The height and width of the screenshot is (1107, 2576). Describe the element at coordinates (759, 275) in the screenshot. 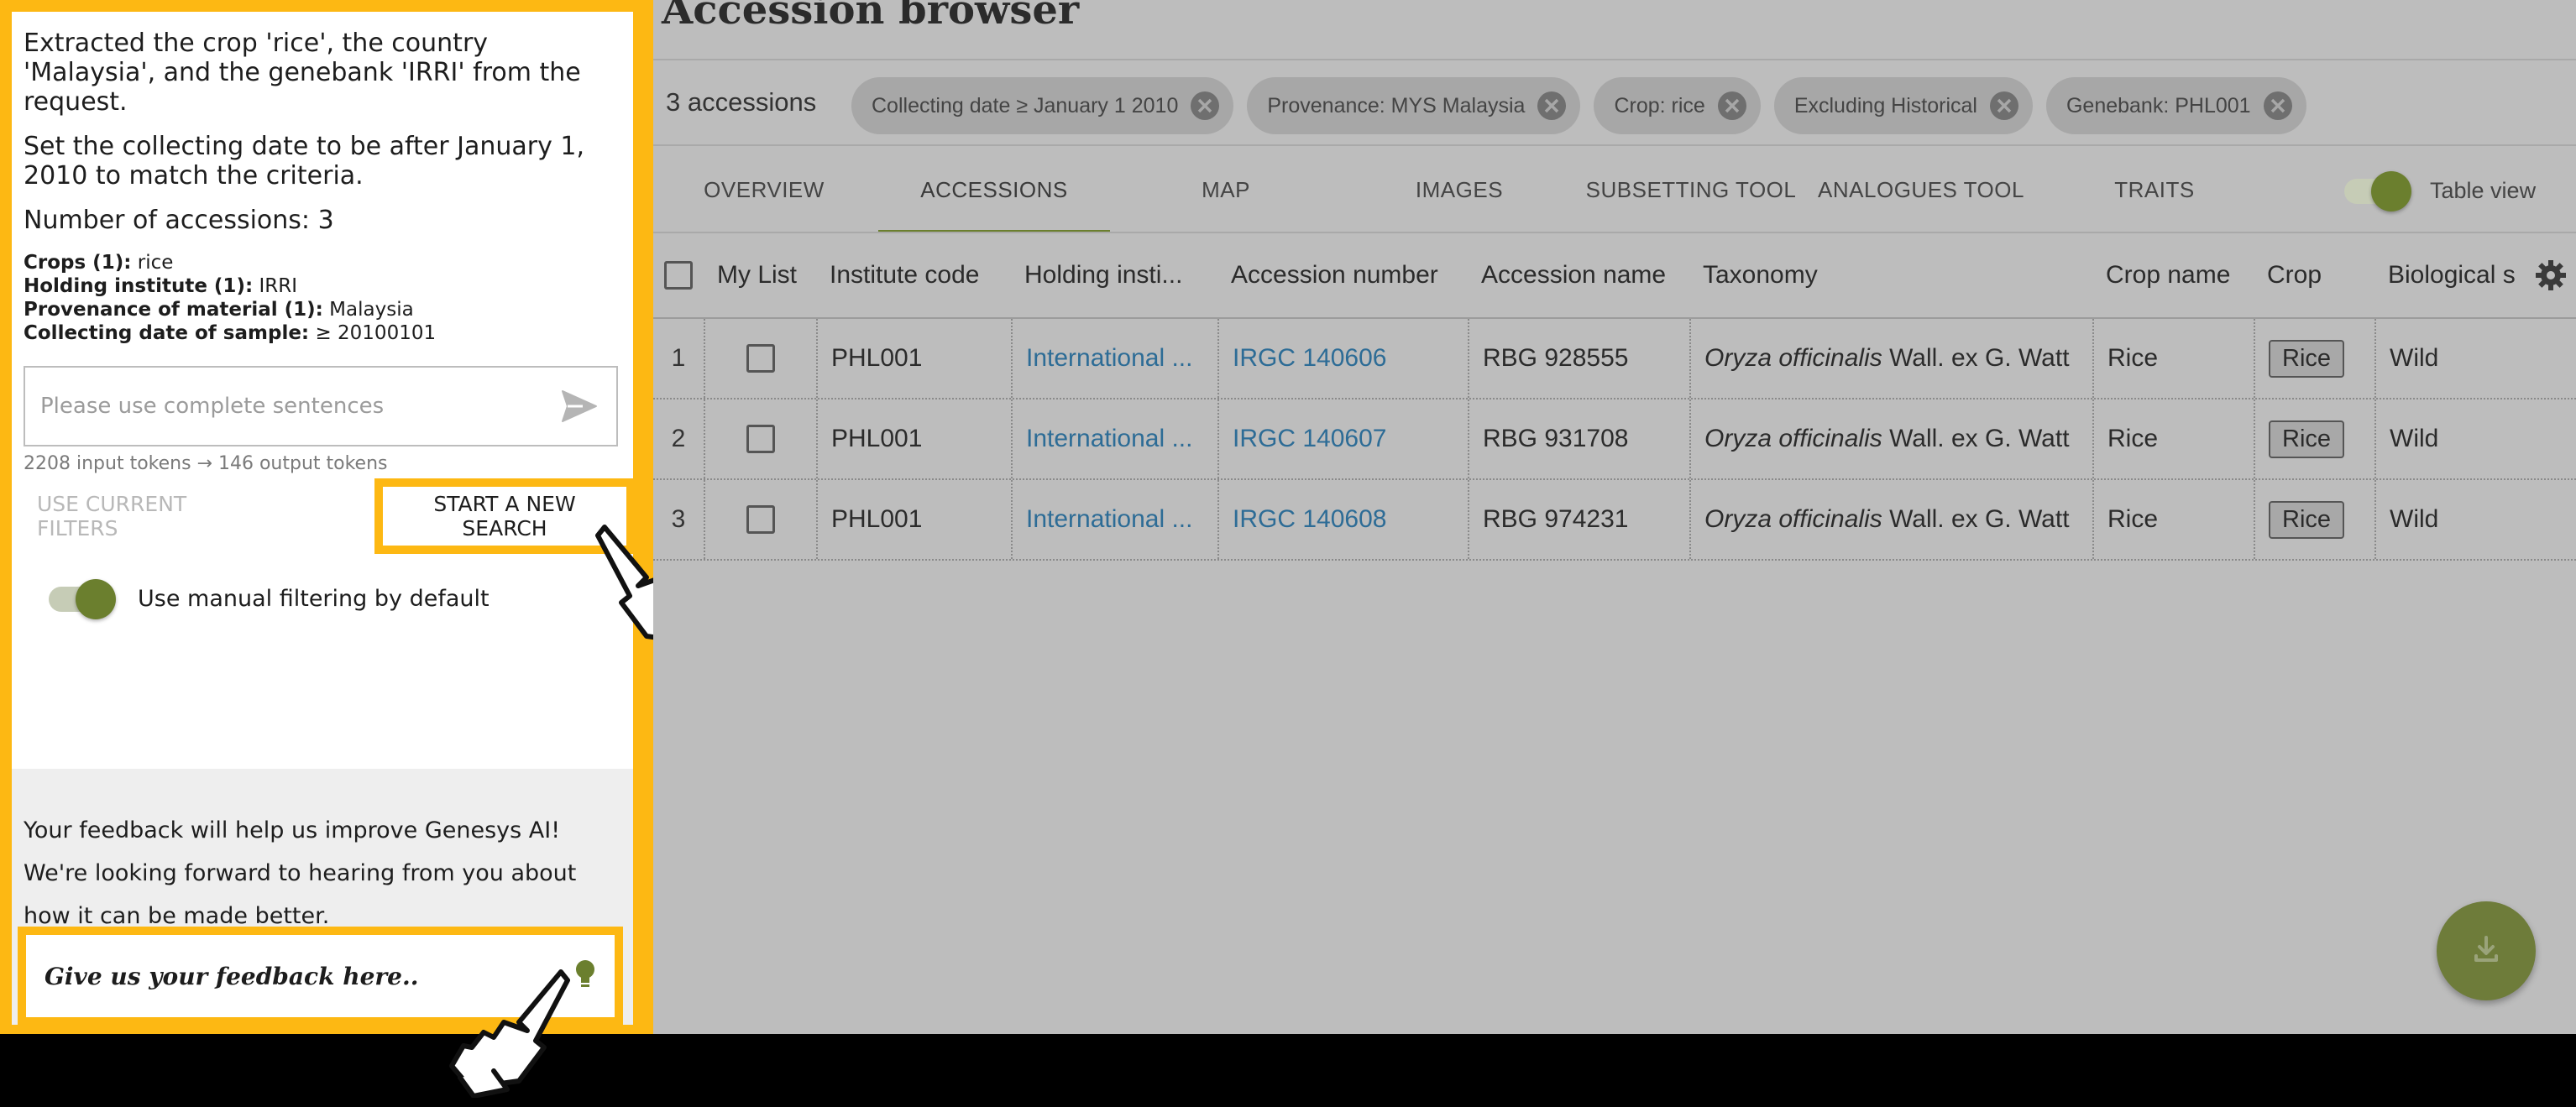

I see `column-header: My List` at that location.